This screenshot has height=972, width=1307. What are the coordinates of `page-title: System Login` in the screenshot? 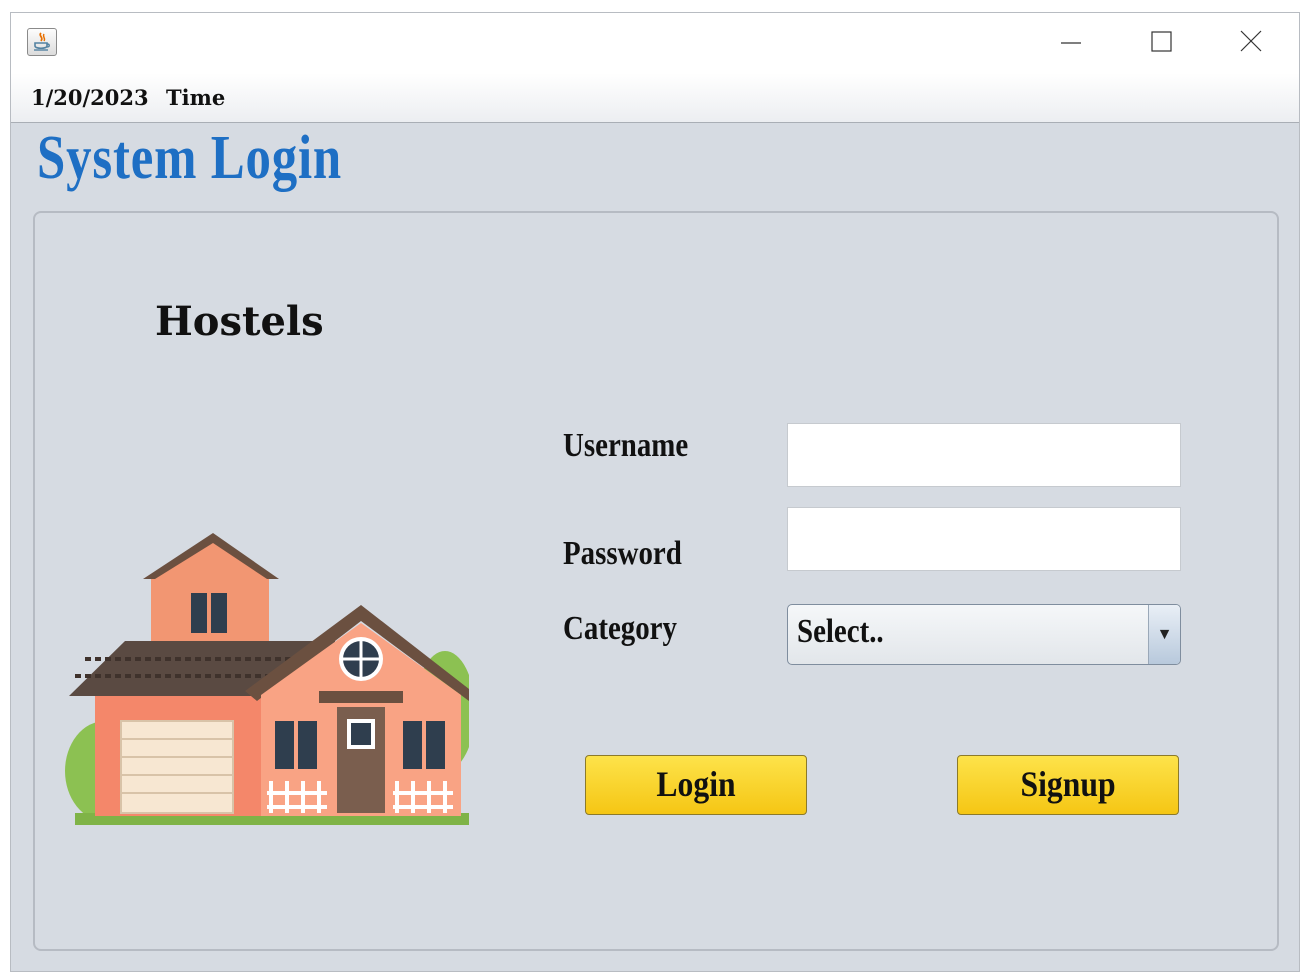 It's located at (190, 158).